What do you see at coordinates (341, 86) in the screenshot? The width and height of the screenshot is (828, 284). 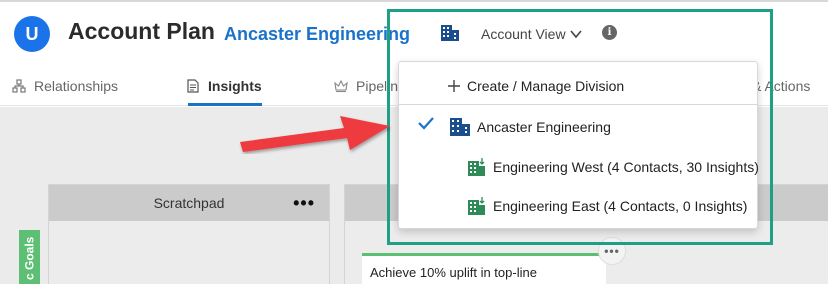 I see `crown-icon` at bounding box center [341, 86].